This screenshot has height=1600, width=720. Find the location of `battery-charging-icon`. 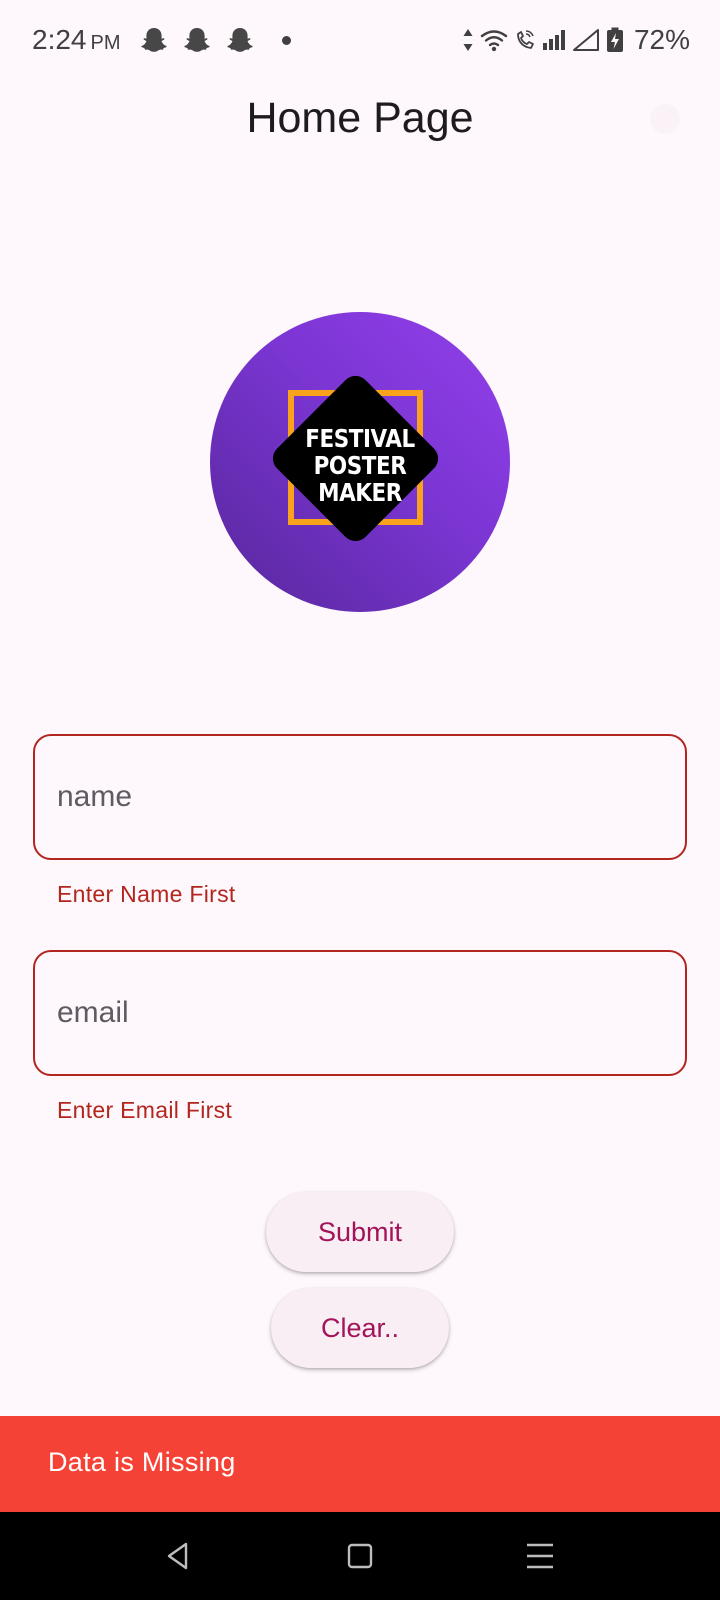

battery-charging-icon is located at coordinates (614, 39).